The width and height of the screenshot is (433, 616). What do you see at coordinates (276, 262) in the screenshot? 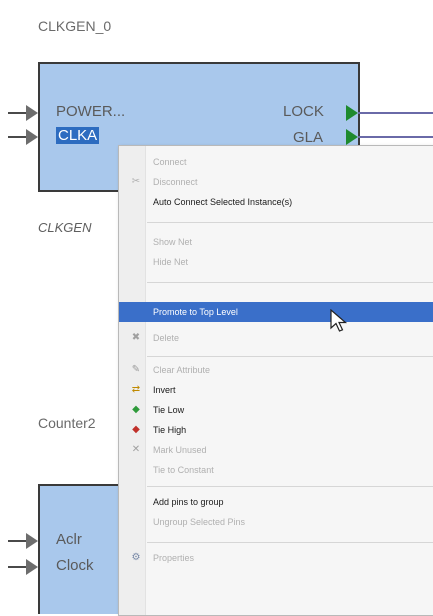
I see `menu-item-hide-net: Hide Net` at bounding box center [276, 262].